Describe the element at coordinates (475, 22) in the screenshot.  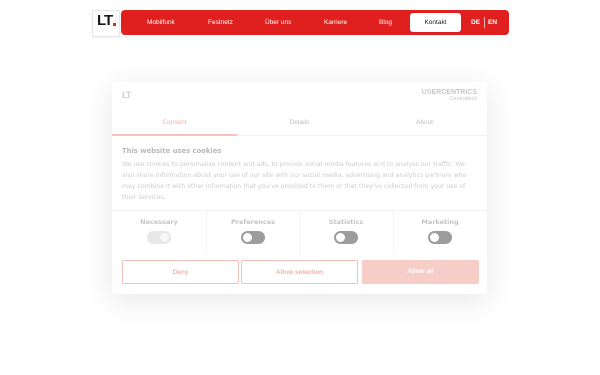
I see `language-de: DE` at that location.